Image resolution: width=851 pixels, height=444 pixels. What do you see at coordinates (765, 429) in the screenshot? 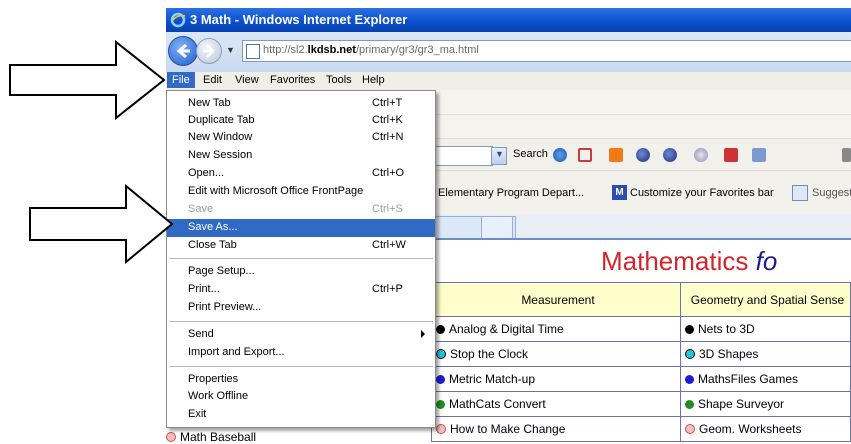
I see `link-cell: Geom. Worksheets` at bounding box center [765, 429].